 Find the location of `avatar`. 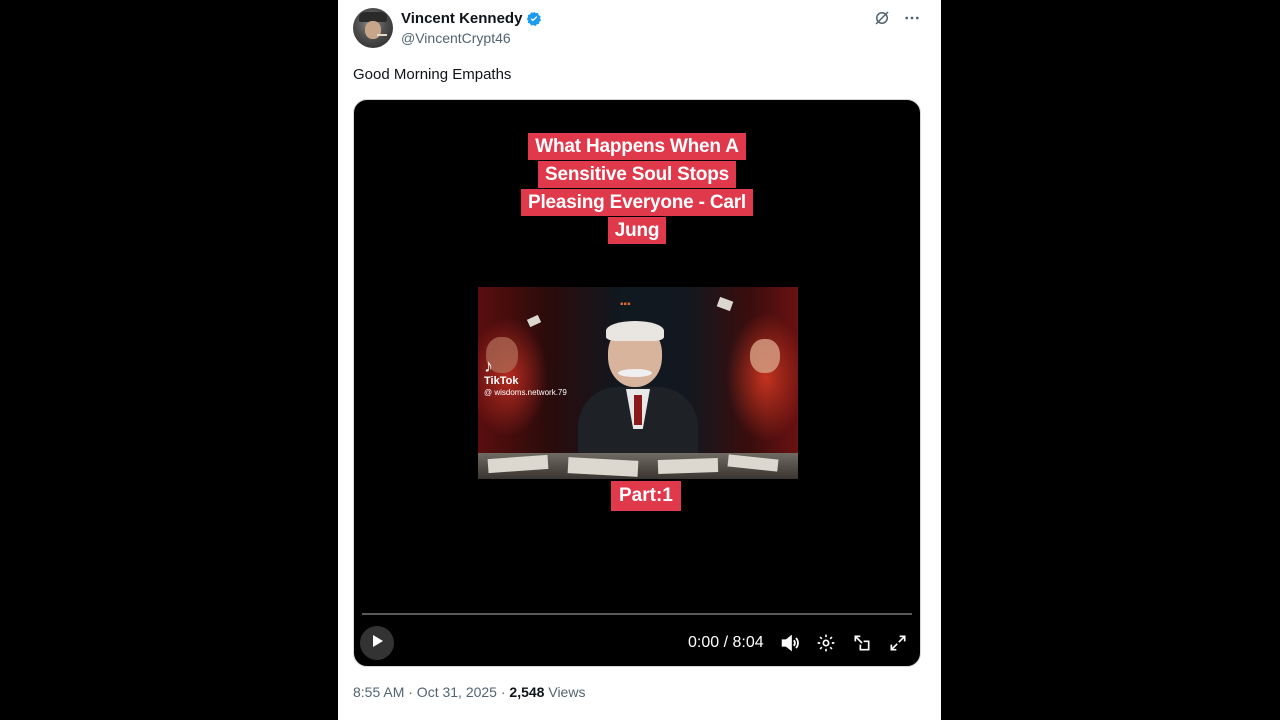

avatar is located at coordinates (373, 28).